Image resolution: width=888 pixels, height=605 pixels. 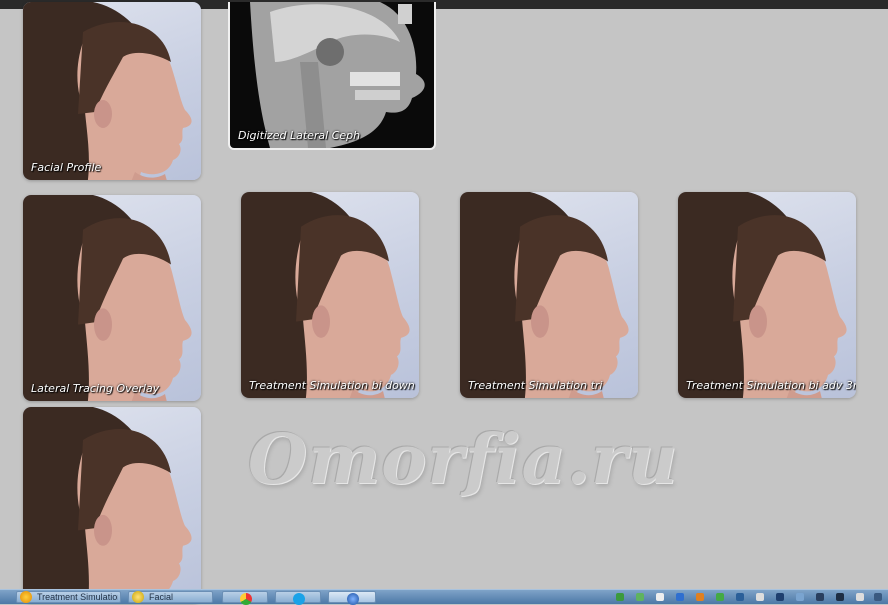 What do you see at coordinates (161, 597) in the screenshot?
I see `taskbar-button-label: Facial` at bounding box center [161, 597].